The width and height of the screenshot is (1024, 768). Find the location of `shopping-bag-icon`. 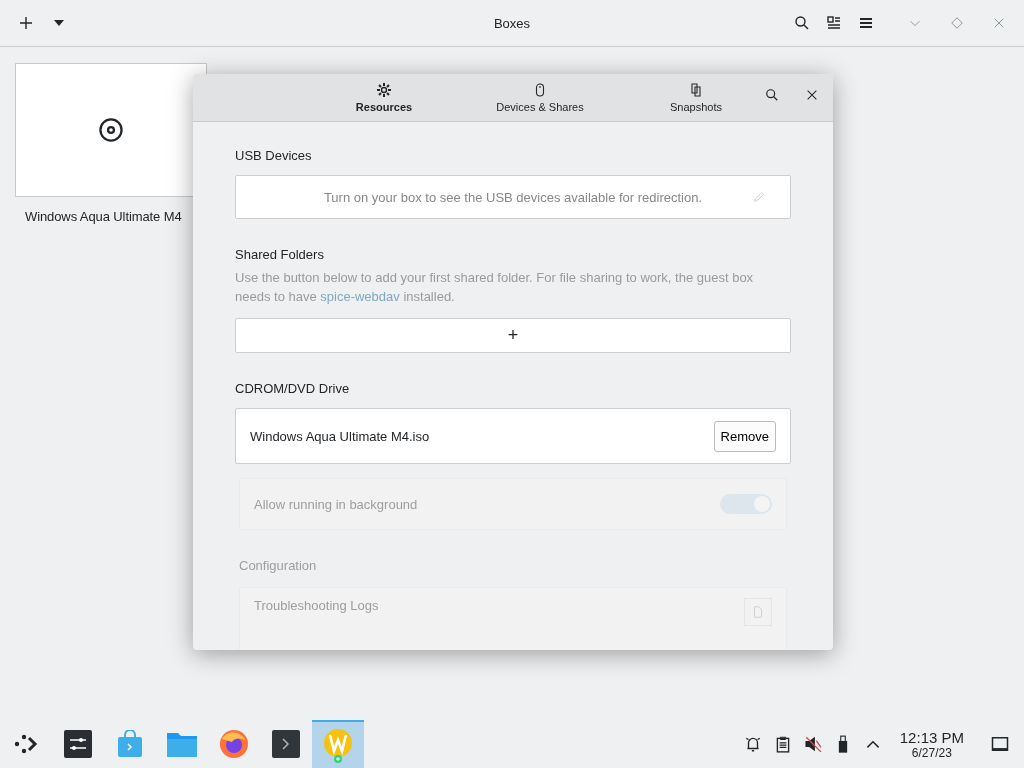

shopping-bag-icon is located at coordinates (130, 744).